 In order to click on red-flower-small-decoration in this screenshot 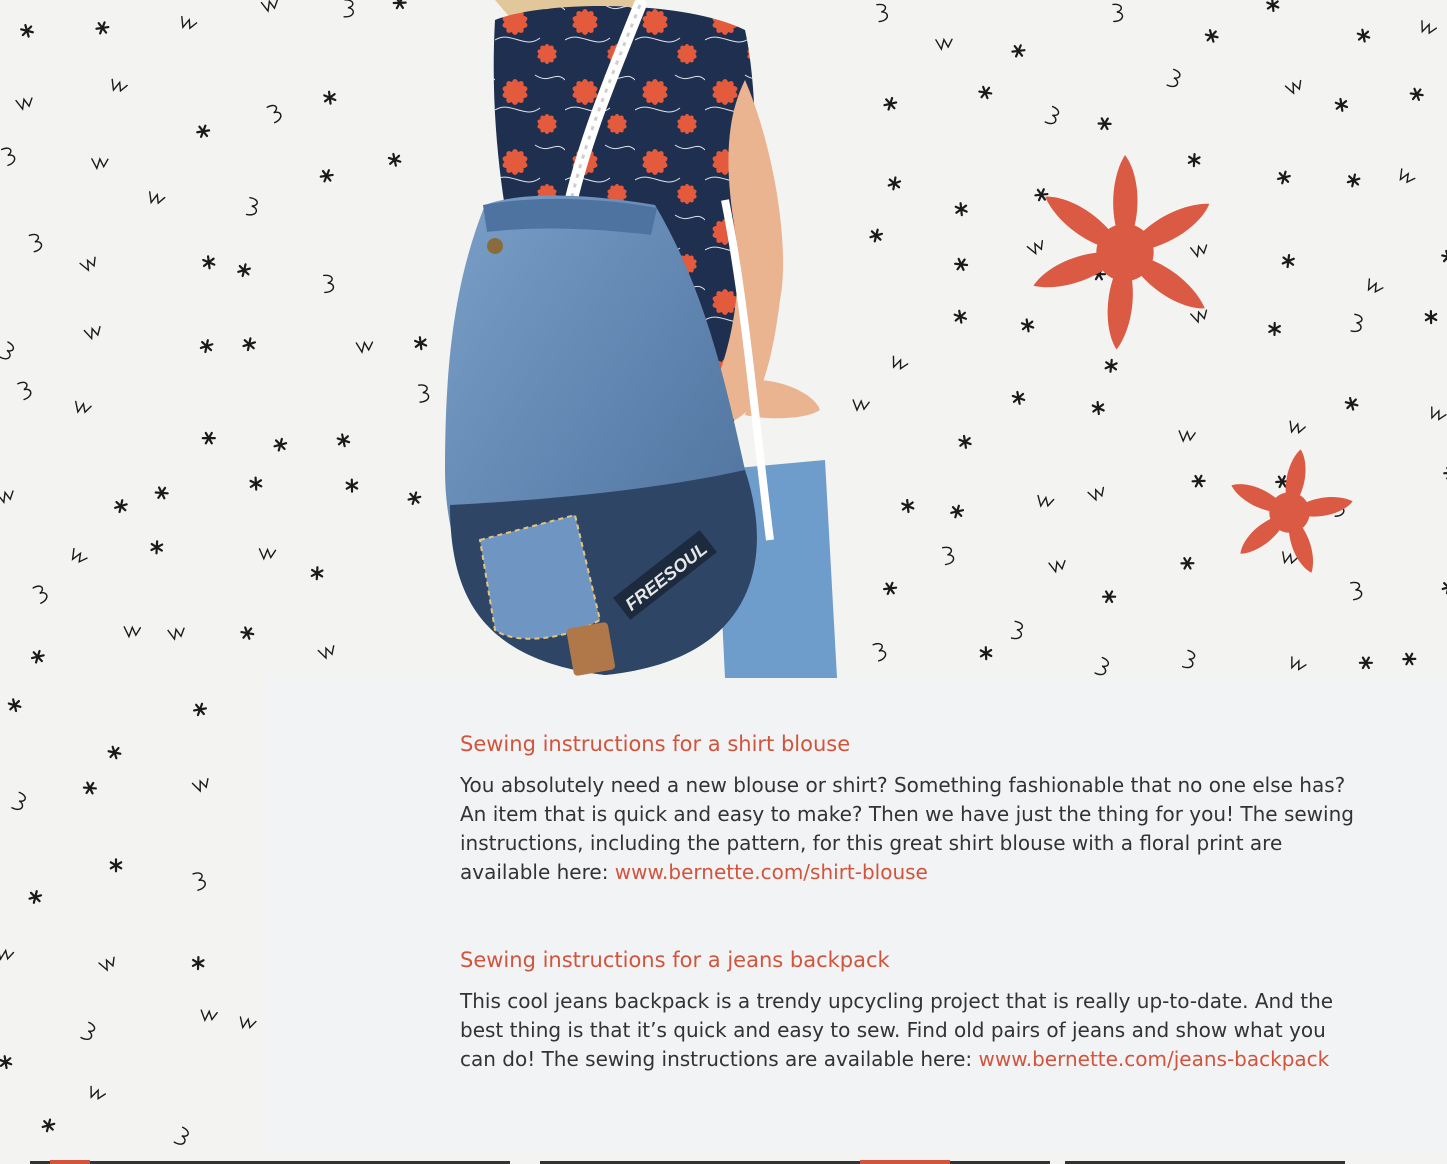, I will do `click(1292, 511)`.